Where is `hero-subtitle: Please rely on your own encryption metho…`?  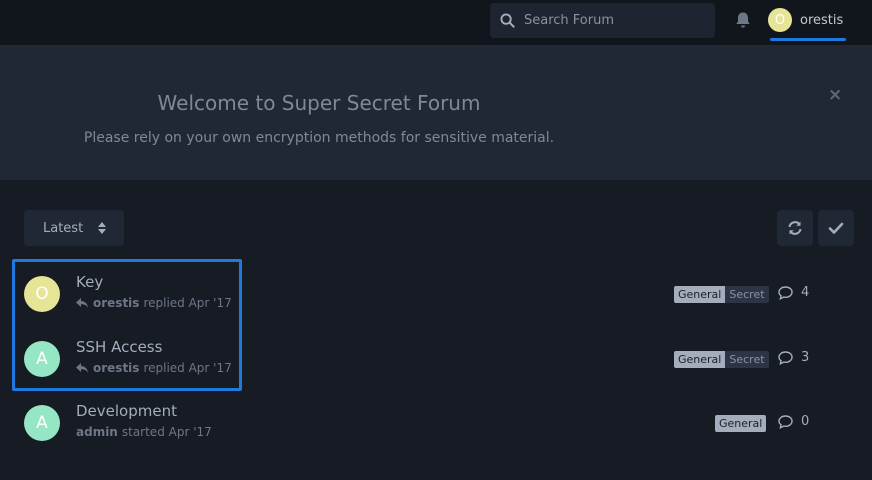 hero-subtitle: Please rely on your own encryption metho… is located at coordinates (319, 138).